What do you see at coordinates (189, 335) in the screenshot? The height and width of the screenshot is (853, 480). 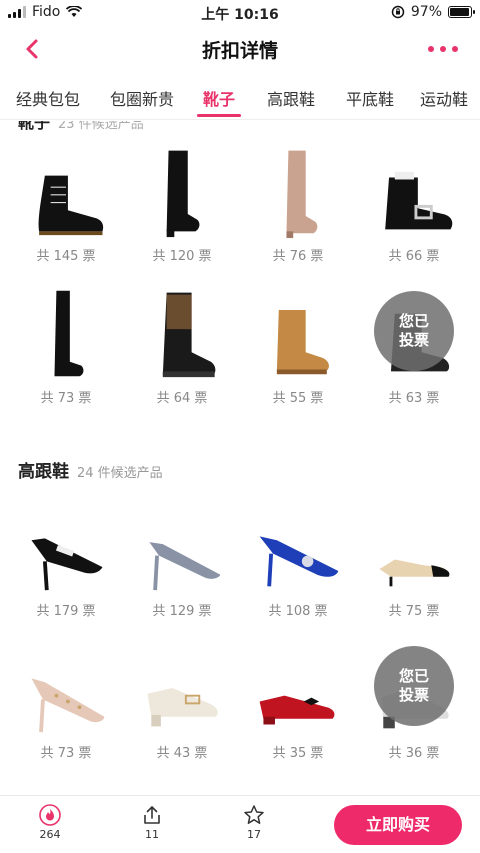 I see `sock-boot-image` at bounding box center [189, 335].